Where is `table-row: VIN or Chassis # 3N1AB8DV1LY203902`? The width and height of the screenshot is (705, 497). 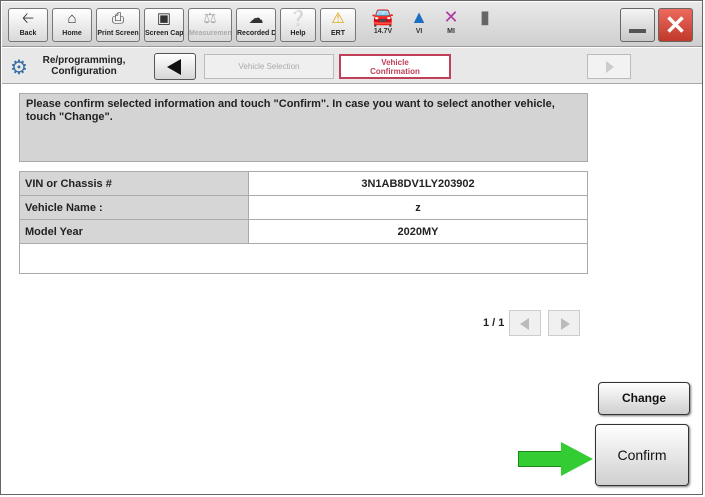 table-row: VIN or Chassis # 3N1AB8DV1LY203902 is located at coordinates (303, 183).